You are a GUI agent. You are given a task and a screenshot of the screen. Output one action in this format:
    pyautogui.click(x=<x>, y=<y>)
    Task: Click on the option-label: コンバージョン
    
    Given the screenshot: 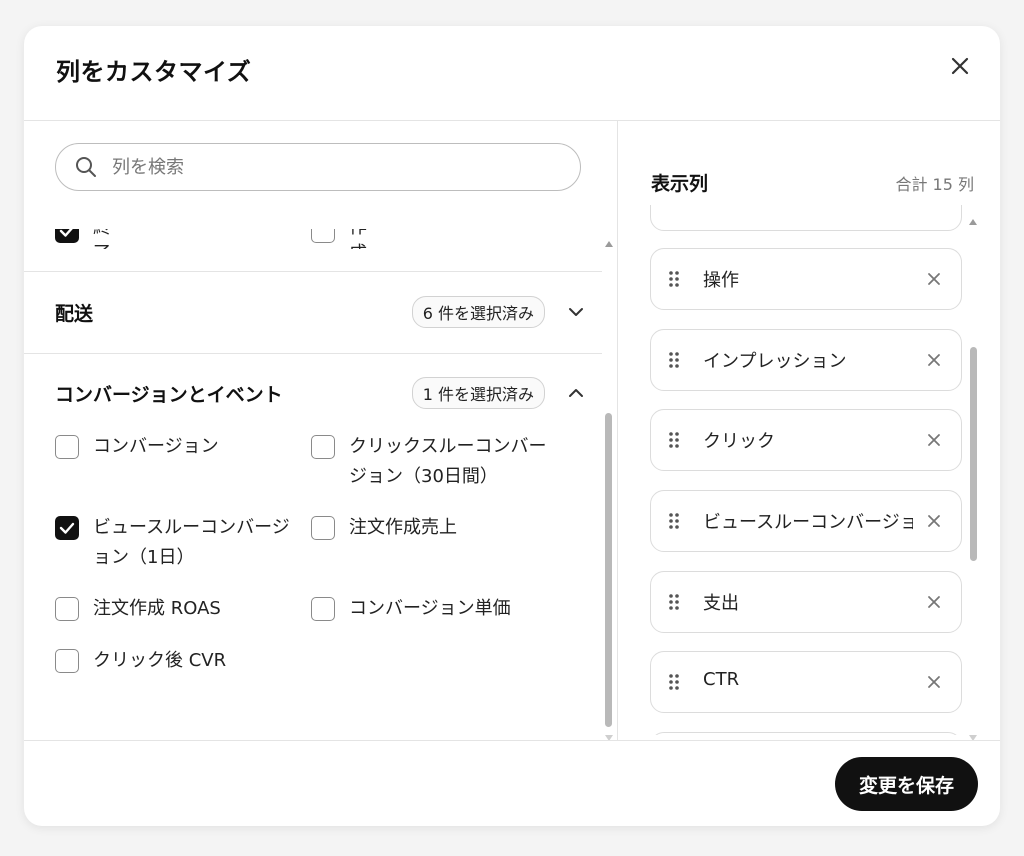 What is the action you would take?
    pyautogui.click(x=156, y=446)
    